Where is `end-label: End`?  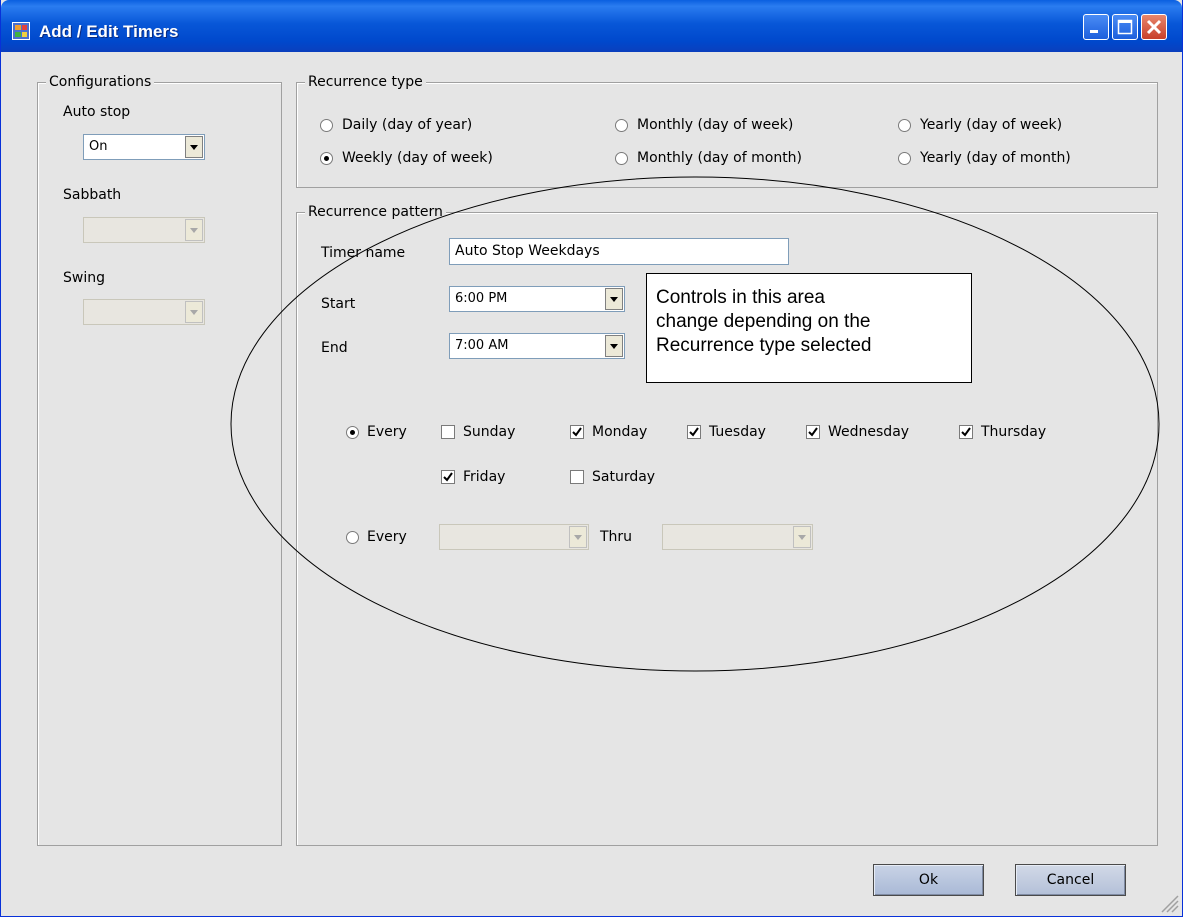 end-label: End is located at coordinates (334, 348).